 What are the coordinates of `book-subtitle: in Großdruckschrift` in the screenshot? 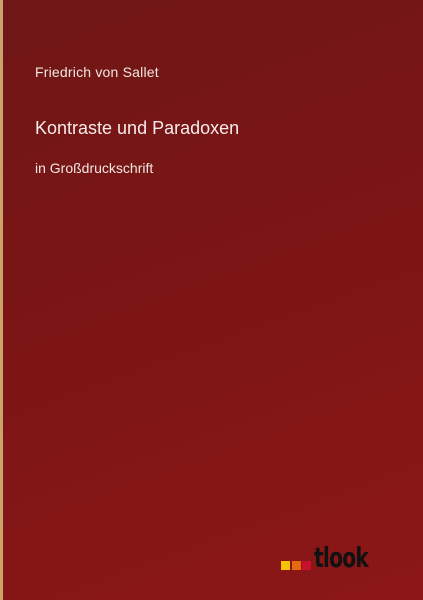 It's located at (94, 168).